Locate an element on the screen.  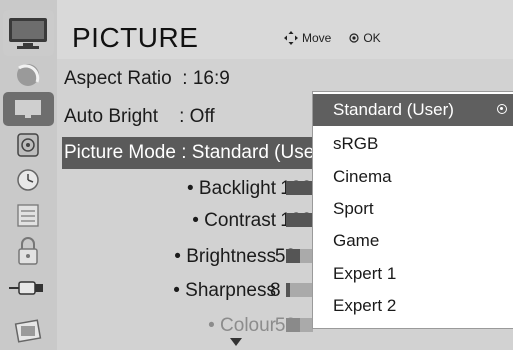
dropdown-option-standard-user: Standard (User) is located at coordinates (413, 110).